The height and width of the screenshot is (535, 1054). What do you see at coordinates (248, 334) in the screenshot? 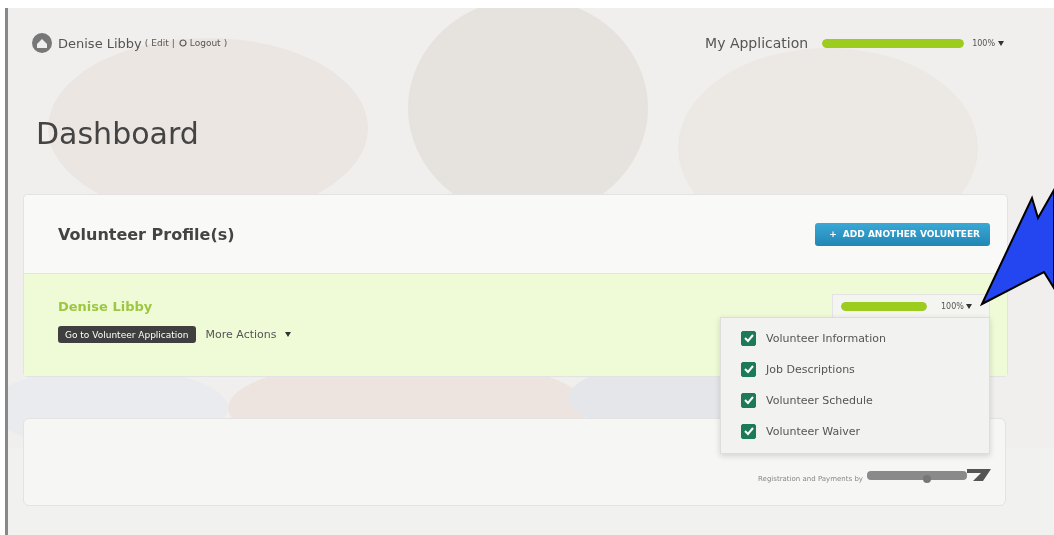
I see `more-actions-button: More Actions` at bounding box center [248, 334].